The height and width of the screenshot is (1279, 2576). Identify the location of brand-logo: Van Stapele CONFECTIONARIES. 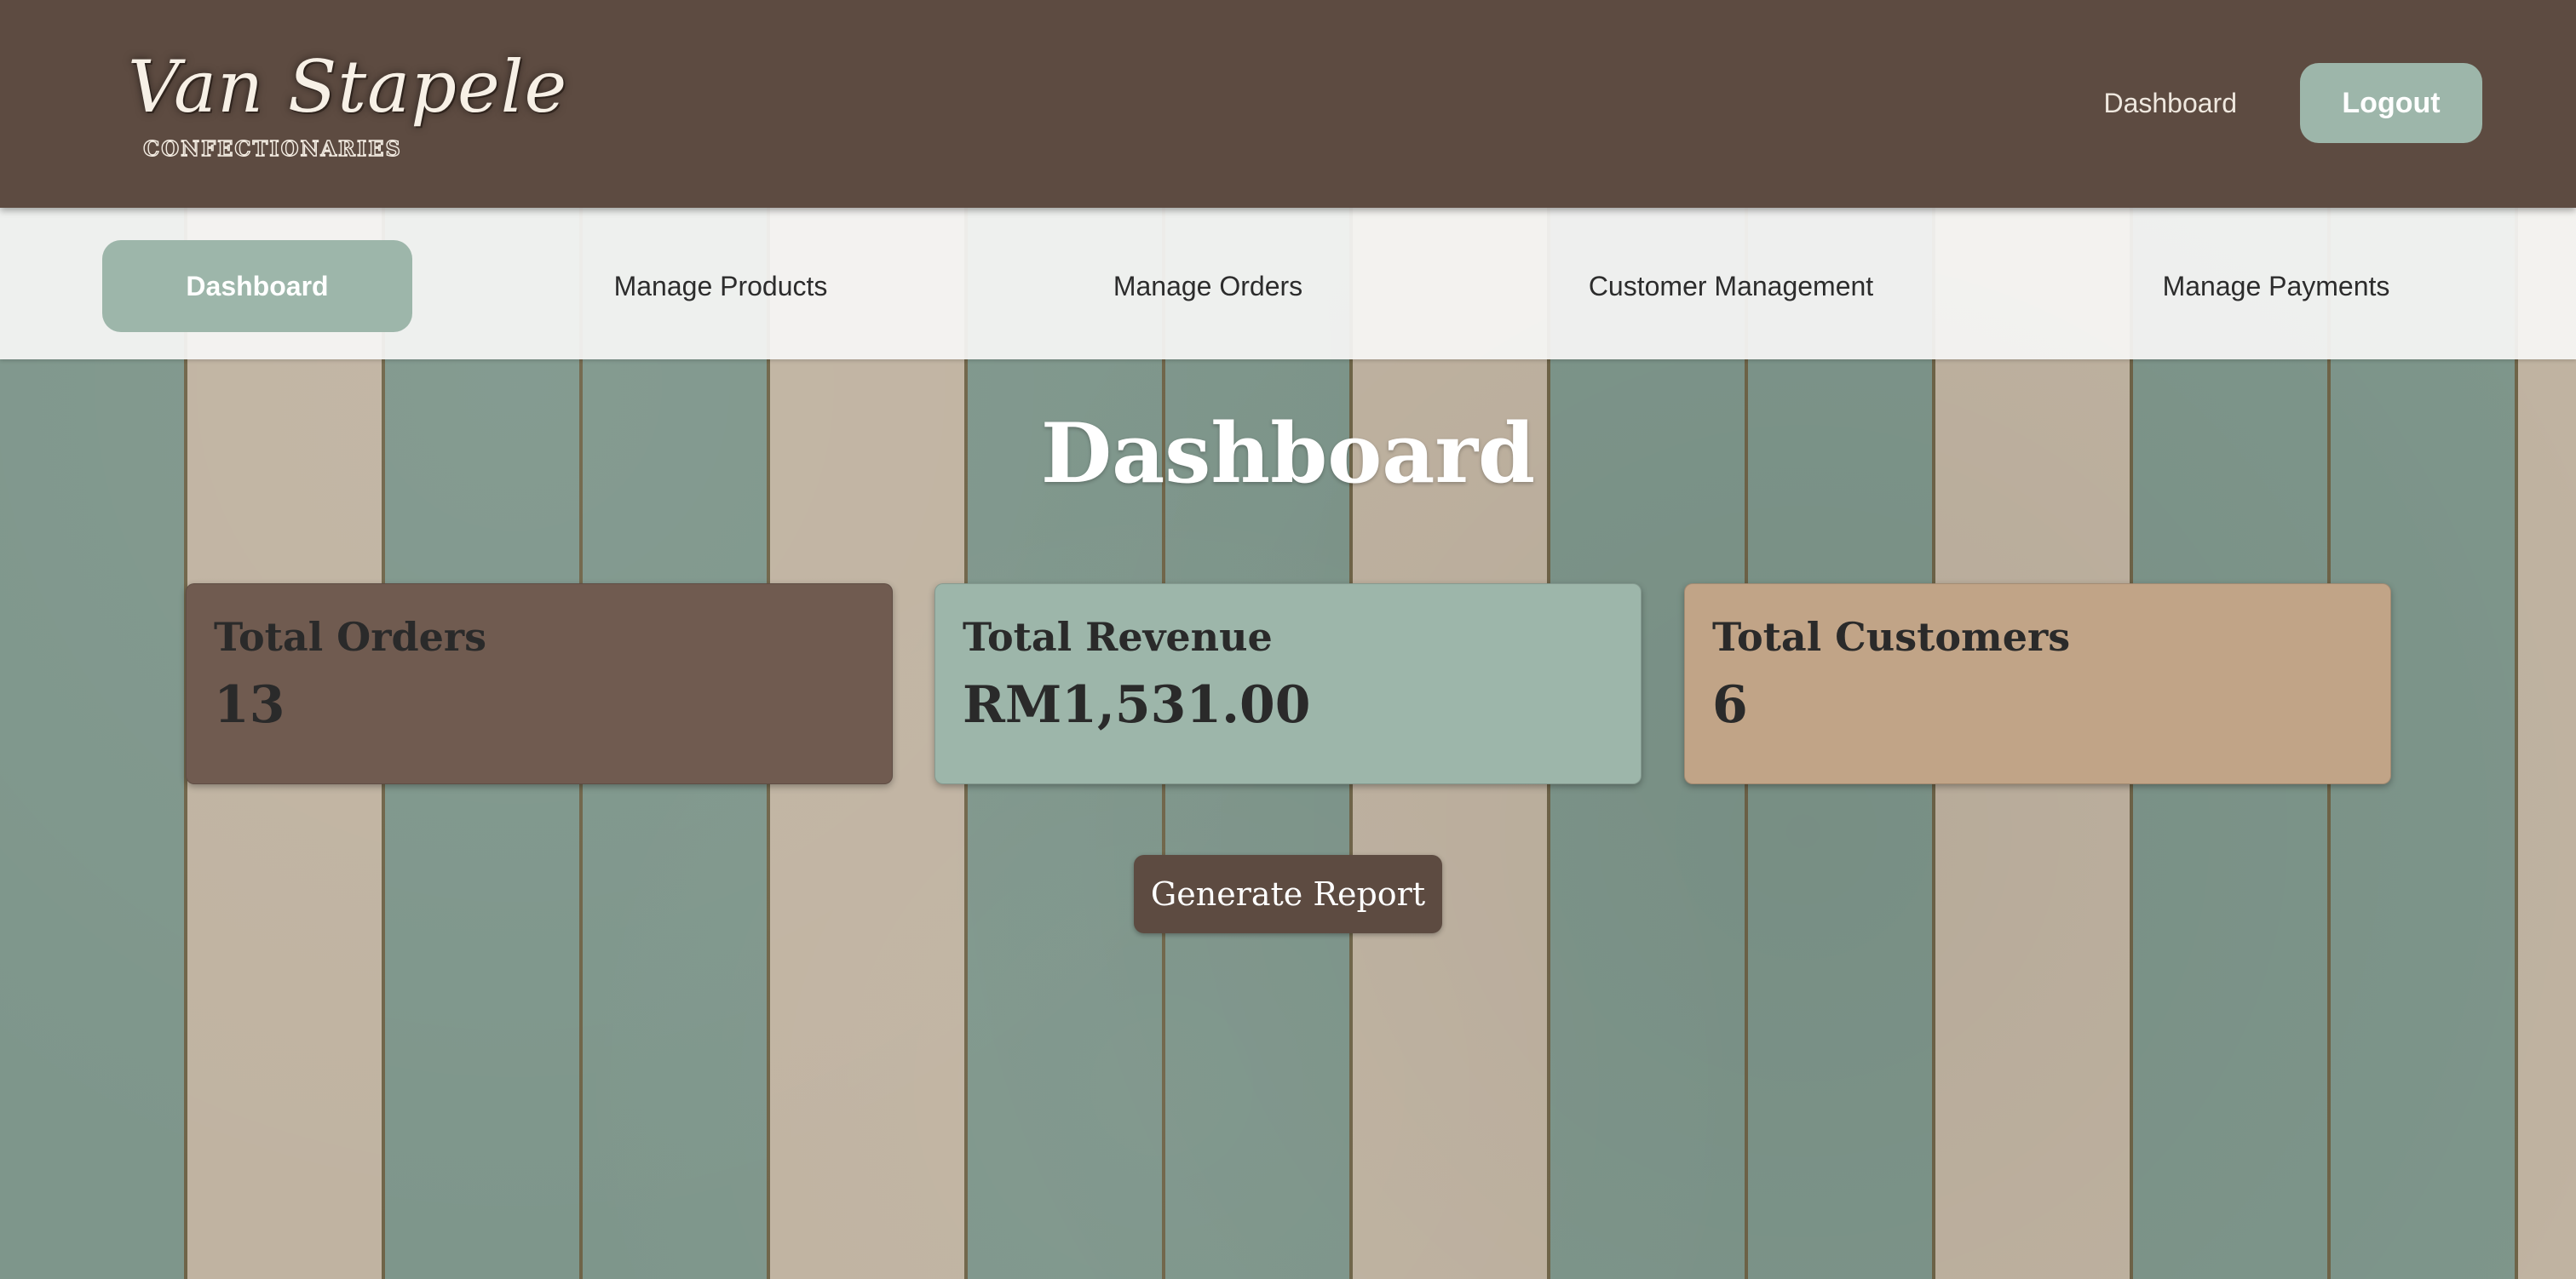
(348, 113).